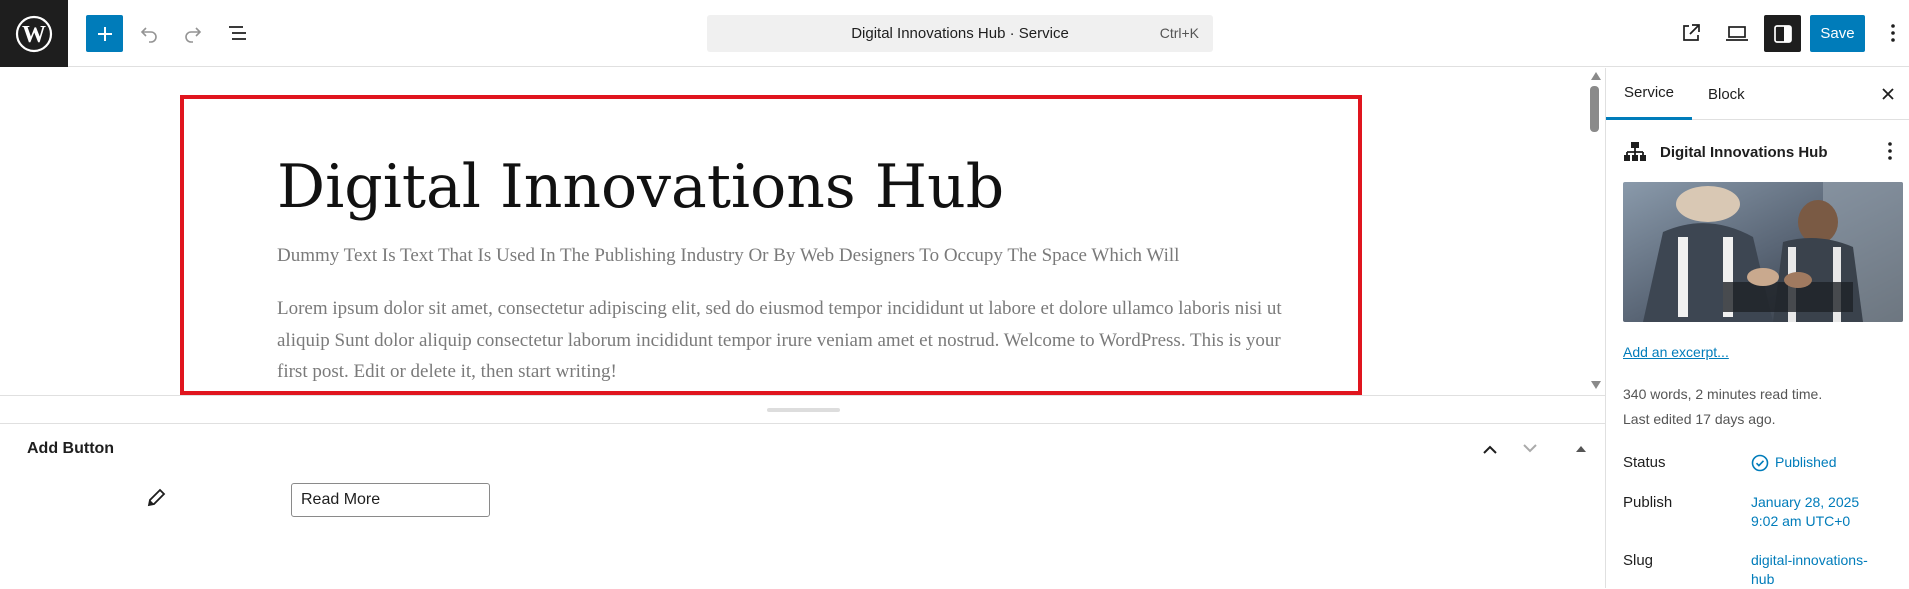 The height and width of the screenshot is (589, 1909). I want to click on svg-text: W, so click(34, 35).